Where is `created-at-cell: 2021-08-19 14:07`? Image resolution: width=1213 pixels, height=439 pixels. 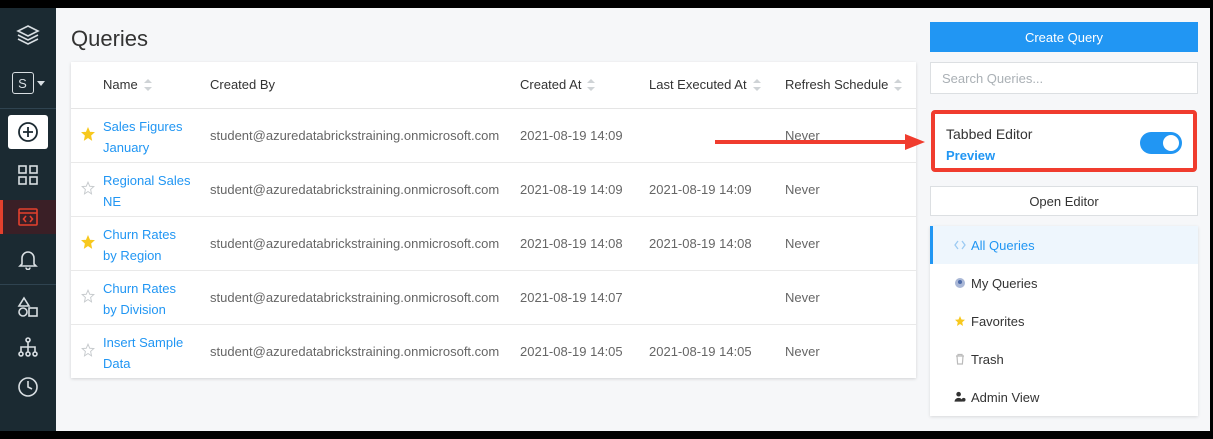 created-at-cell: 2021-08-19 14:07 is located at coordinates (571, 297).